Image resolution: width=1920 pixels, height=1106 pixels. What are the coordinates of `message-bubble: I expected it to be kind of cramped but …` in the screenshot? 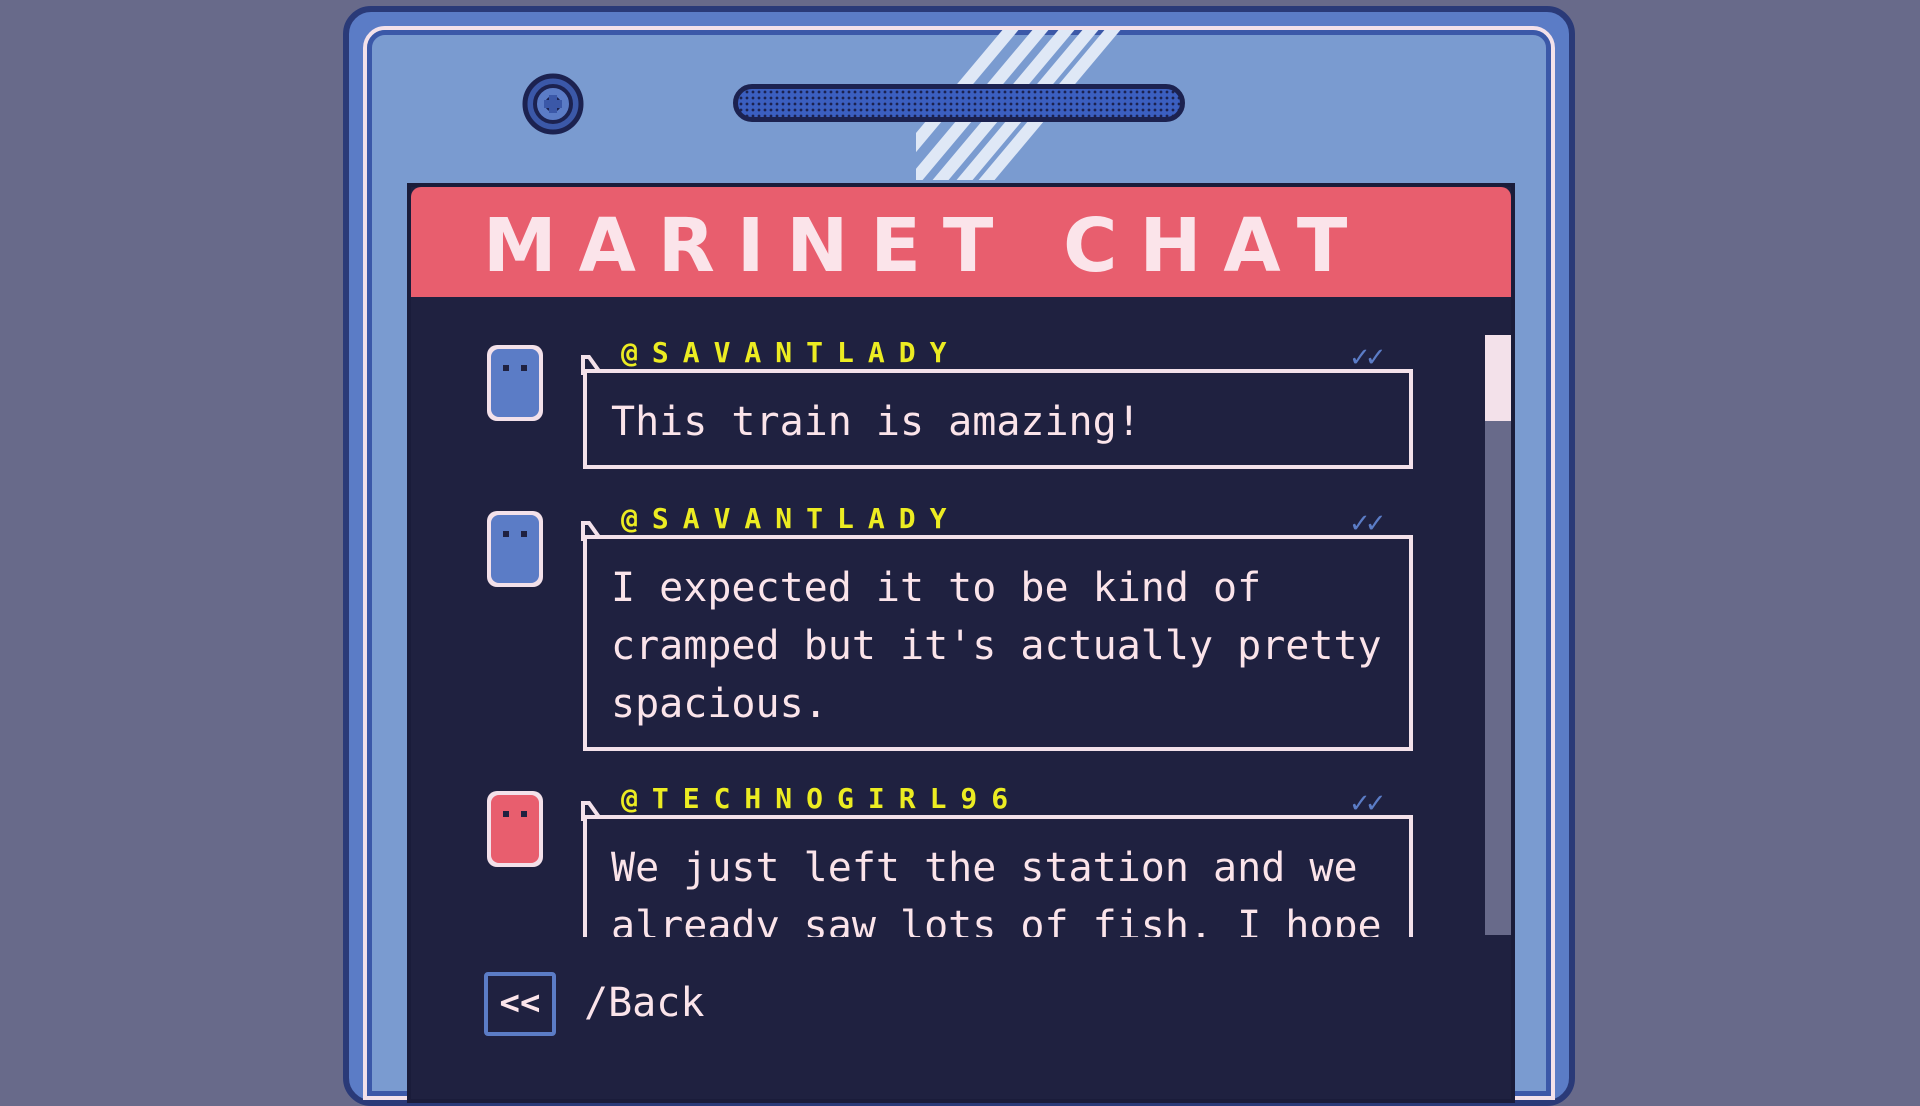 It's located at (998, 643).